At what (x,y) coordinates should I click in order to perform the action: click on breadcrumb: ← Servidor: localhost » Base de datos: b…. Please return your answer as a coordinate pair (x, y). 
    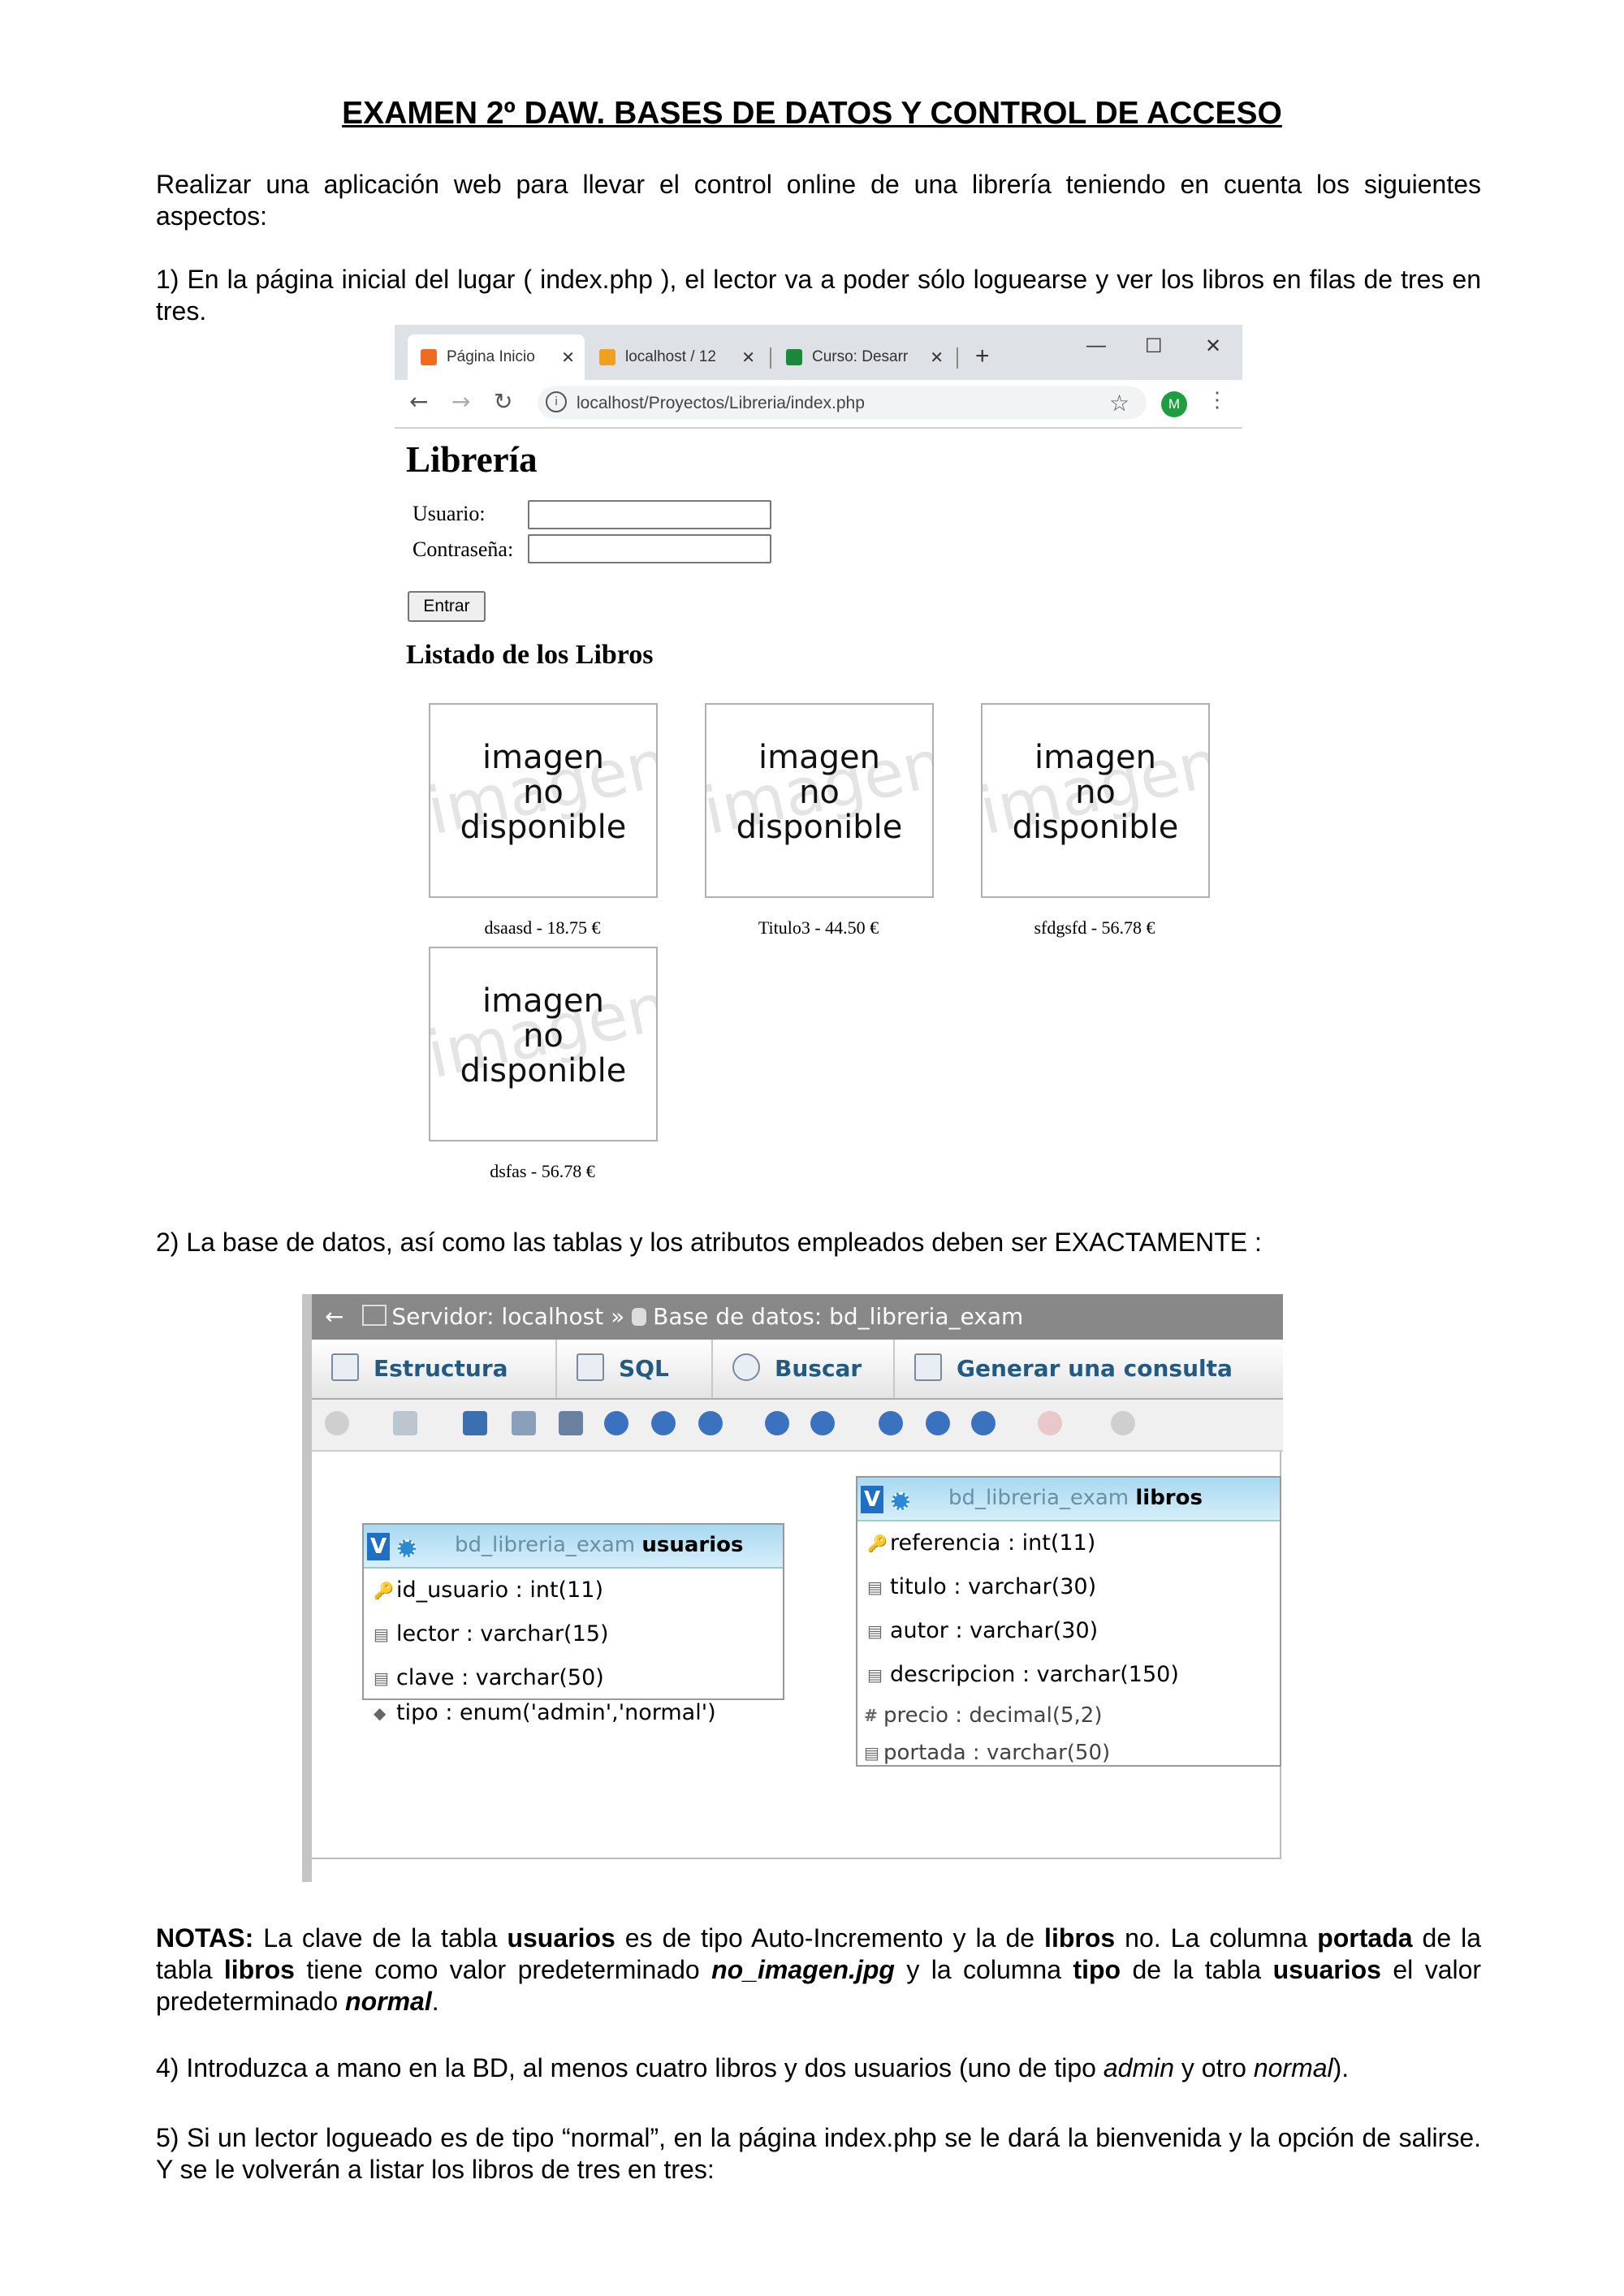
    Looking at the image, I should click on (798, 1317).